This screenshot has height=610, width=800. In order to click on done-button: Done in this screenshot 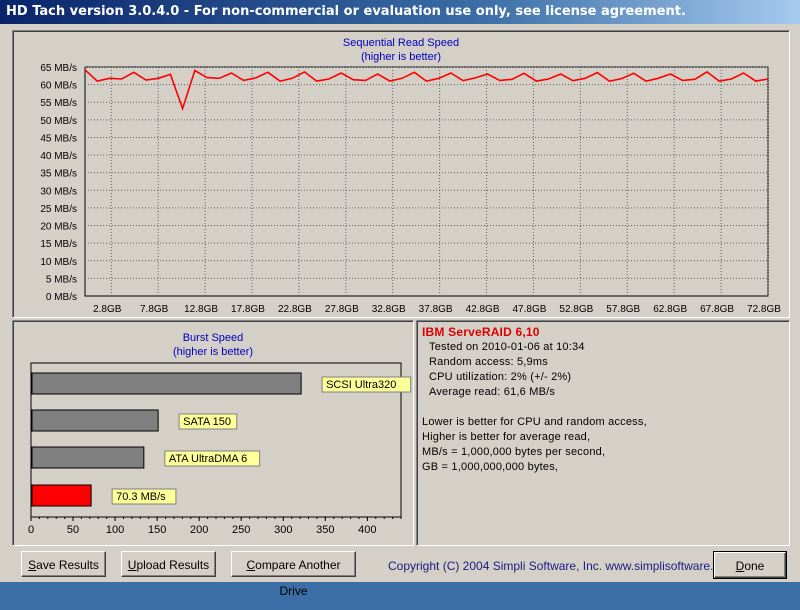, I will do `click(750, 565)`.